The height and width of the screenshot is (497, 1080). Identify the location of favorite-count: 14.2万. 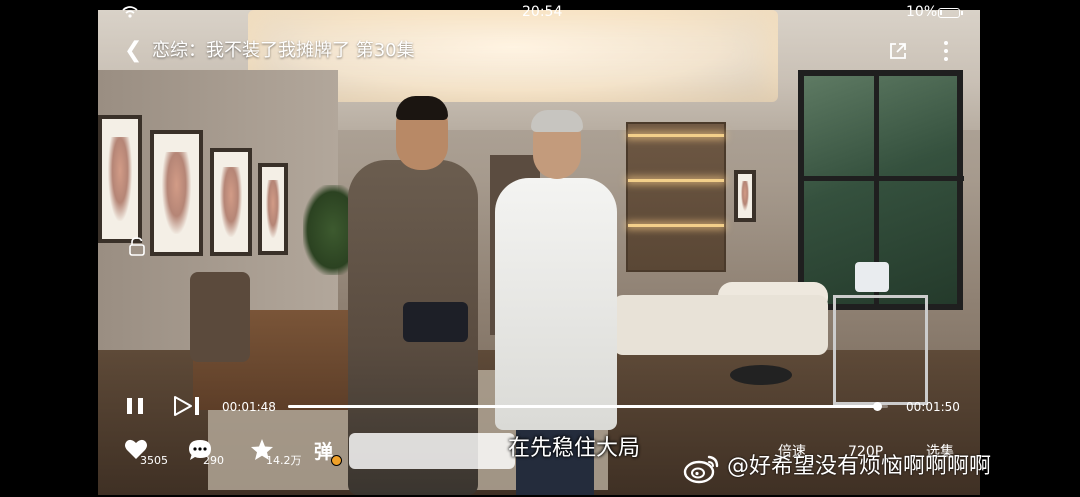
(284, 460).